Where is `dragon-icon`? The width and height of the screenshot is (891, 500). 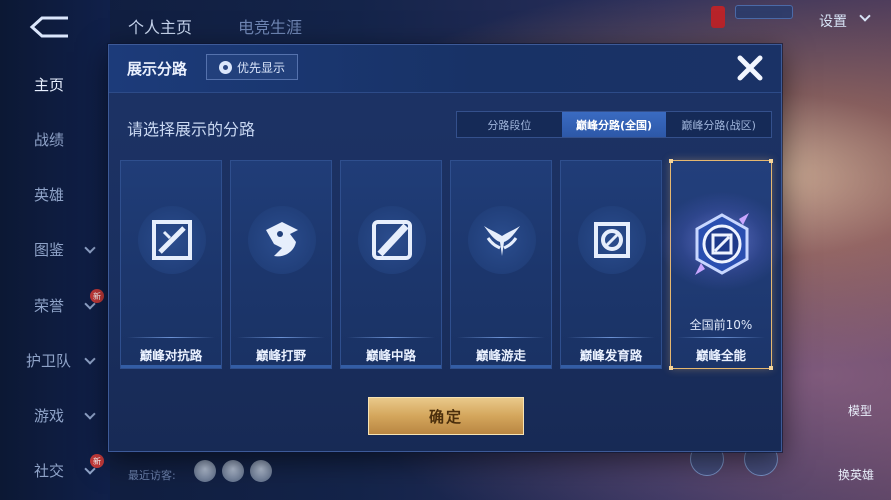 dragon-icon is located at coordinates (282, 240).